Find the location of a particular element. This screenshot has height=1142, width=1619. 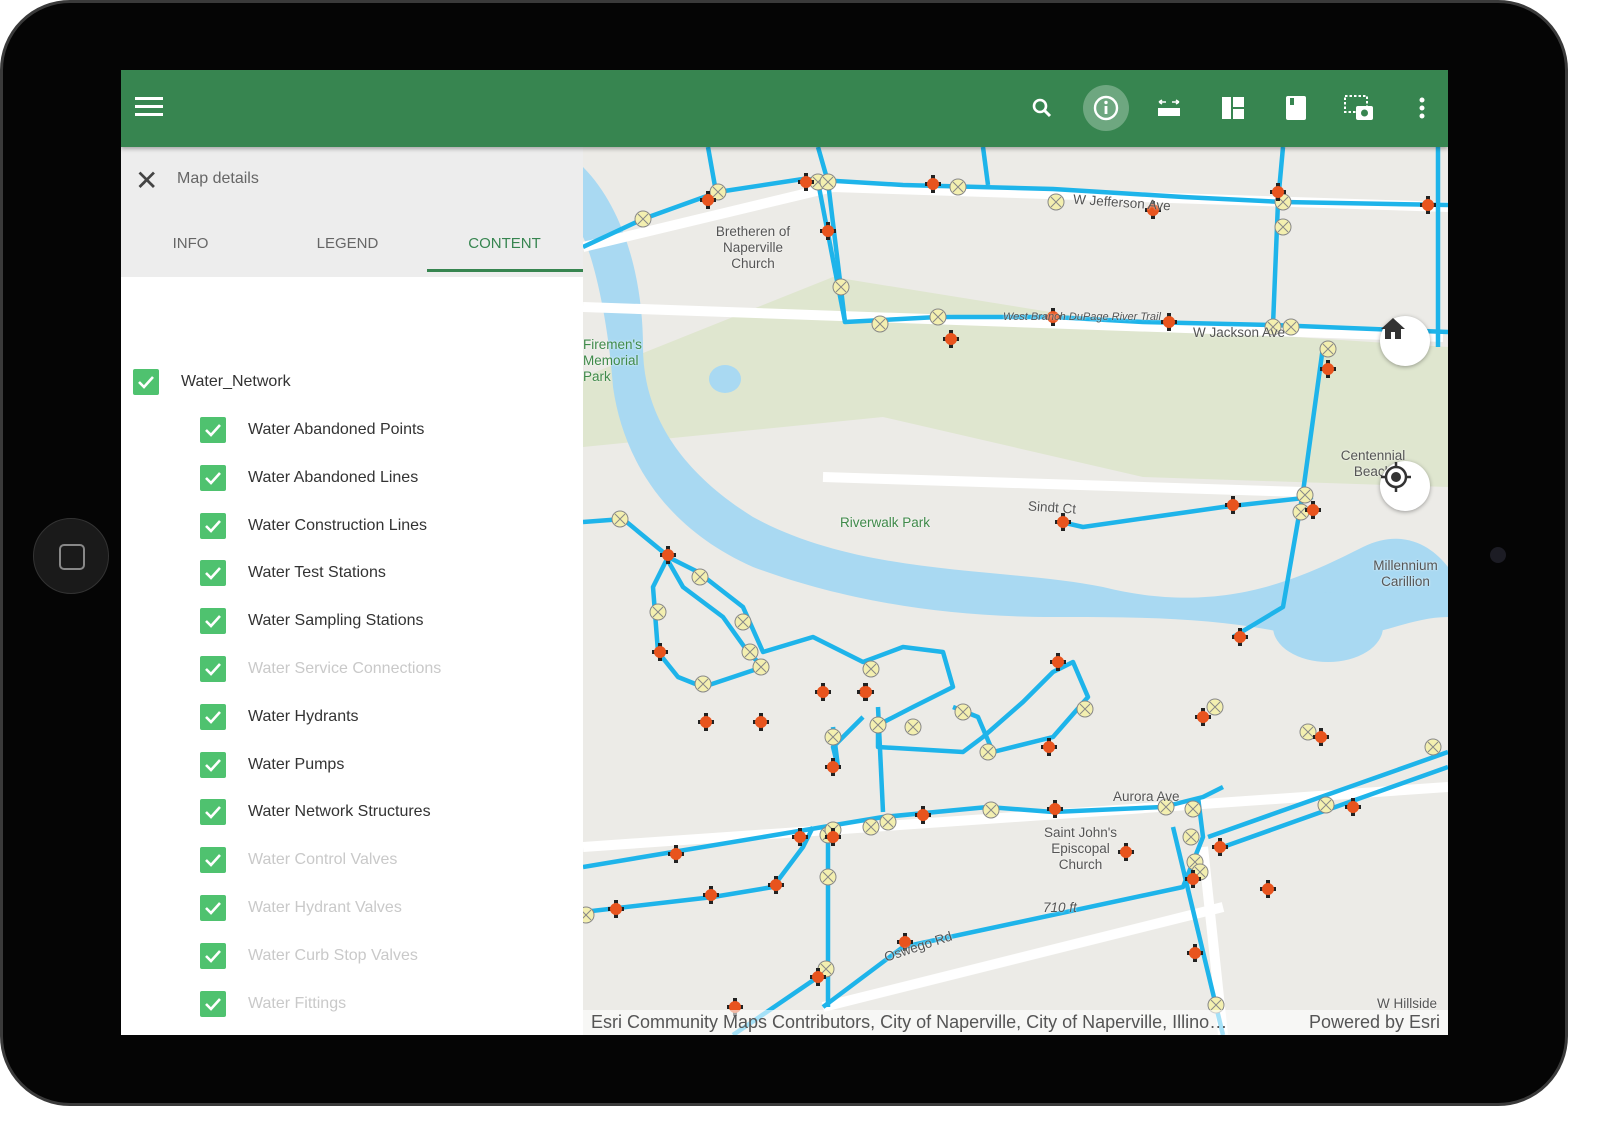

home-icon is located at coordinates (1393, 328).